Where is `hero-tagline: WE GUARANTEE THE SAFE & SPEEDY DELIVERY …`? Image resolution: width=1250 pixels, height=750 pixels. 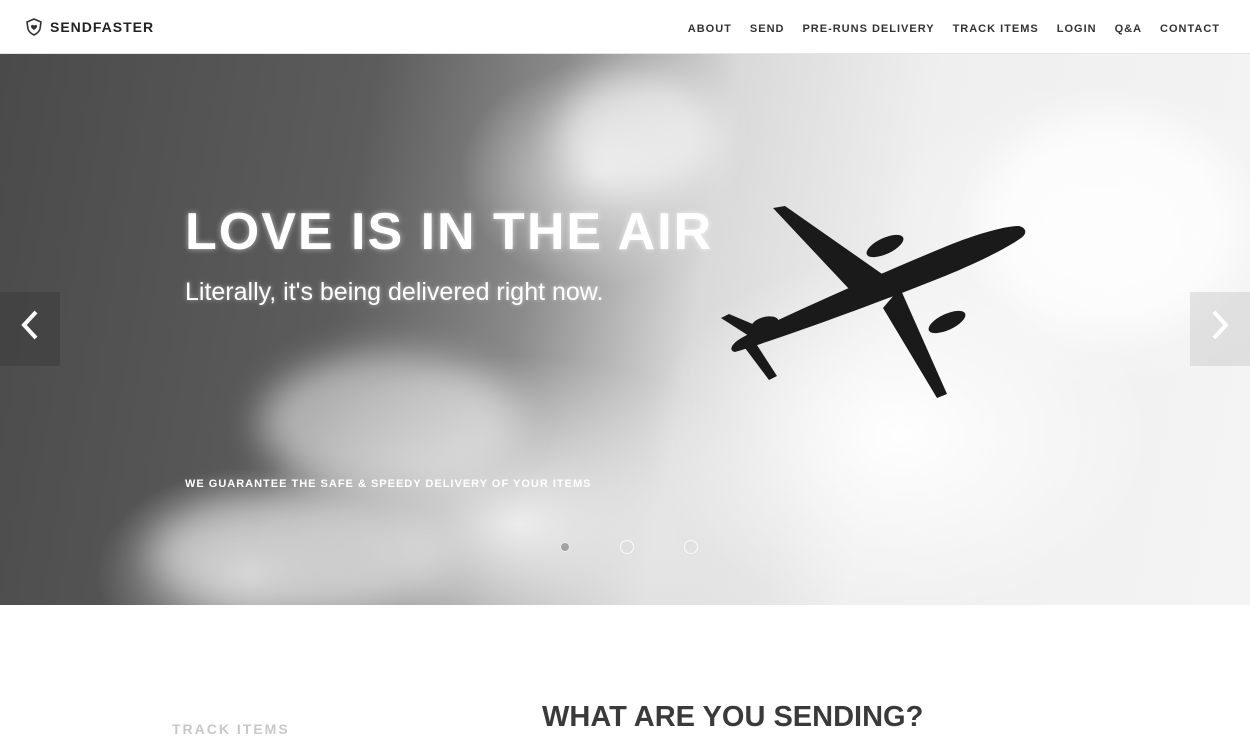 hero-tagline: WE GUARANTEE THE SAFE & SPEEDY DELIVERY … is located at coordinates (388, 484).